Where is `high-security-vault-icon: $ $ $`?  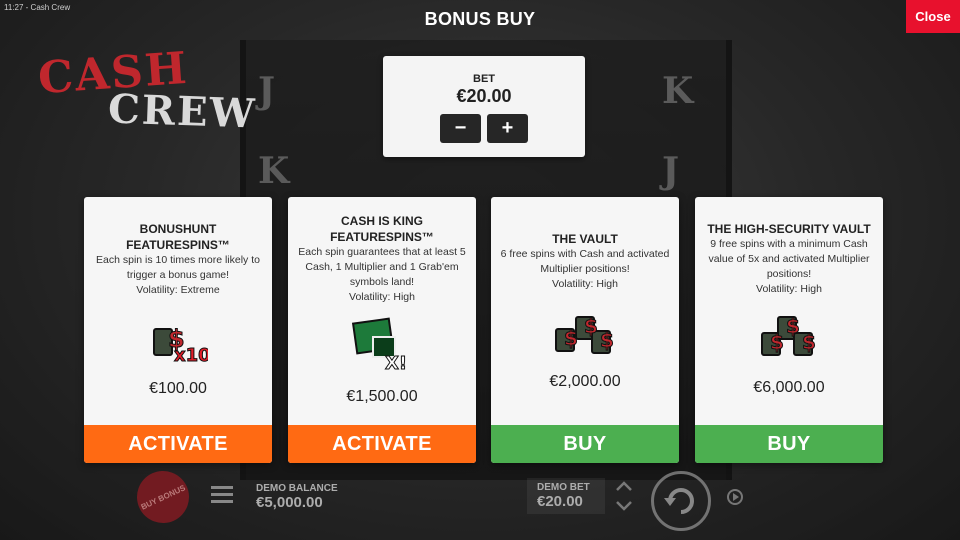
high-security-vault-icon: $ $ $ is located at coordinates (789, 337).